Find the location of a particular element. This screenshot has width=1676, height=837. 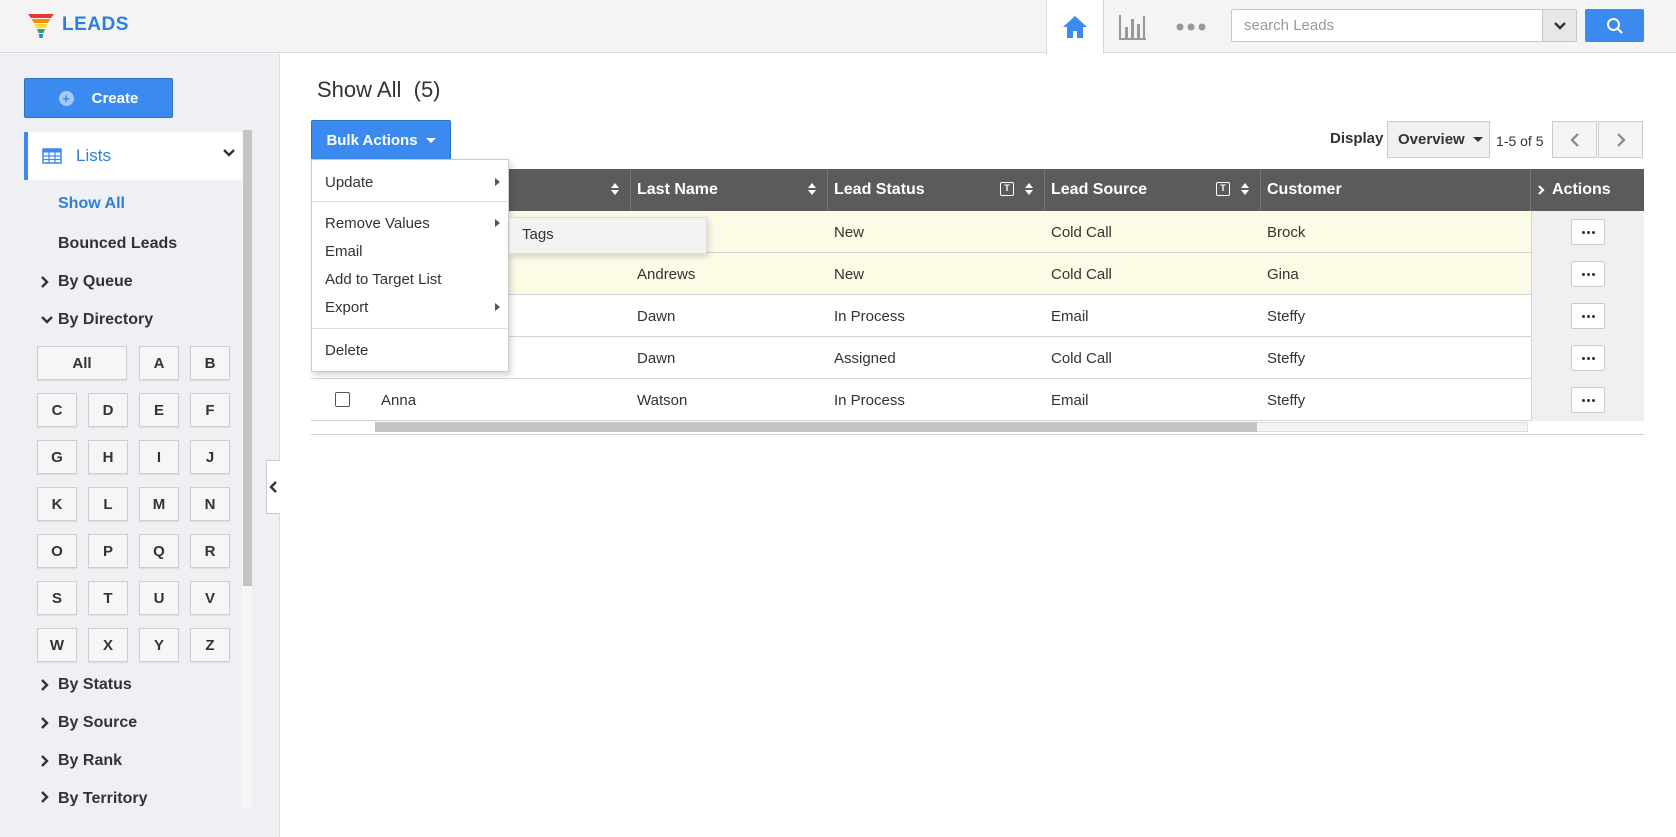

directory-letter-button: F is located at coordinates (210, 410).